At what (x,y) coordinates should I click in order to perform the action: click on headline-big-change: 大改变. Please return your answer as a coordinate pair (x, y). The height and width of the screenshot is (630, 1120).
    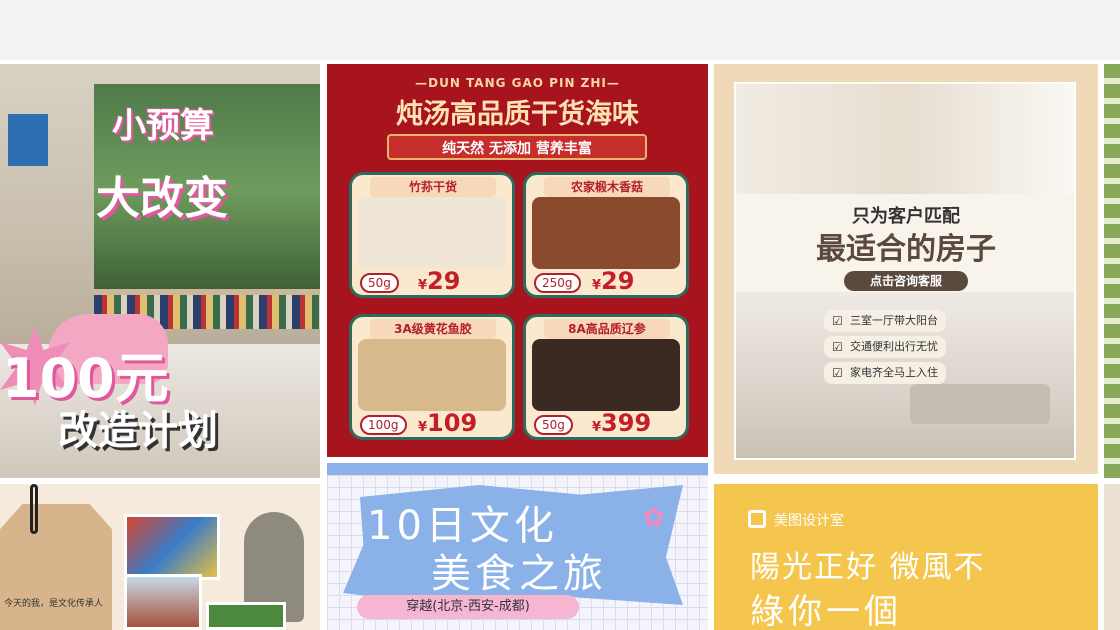
    Looking at the image, I should click on (162, 198).